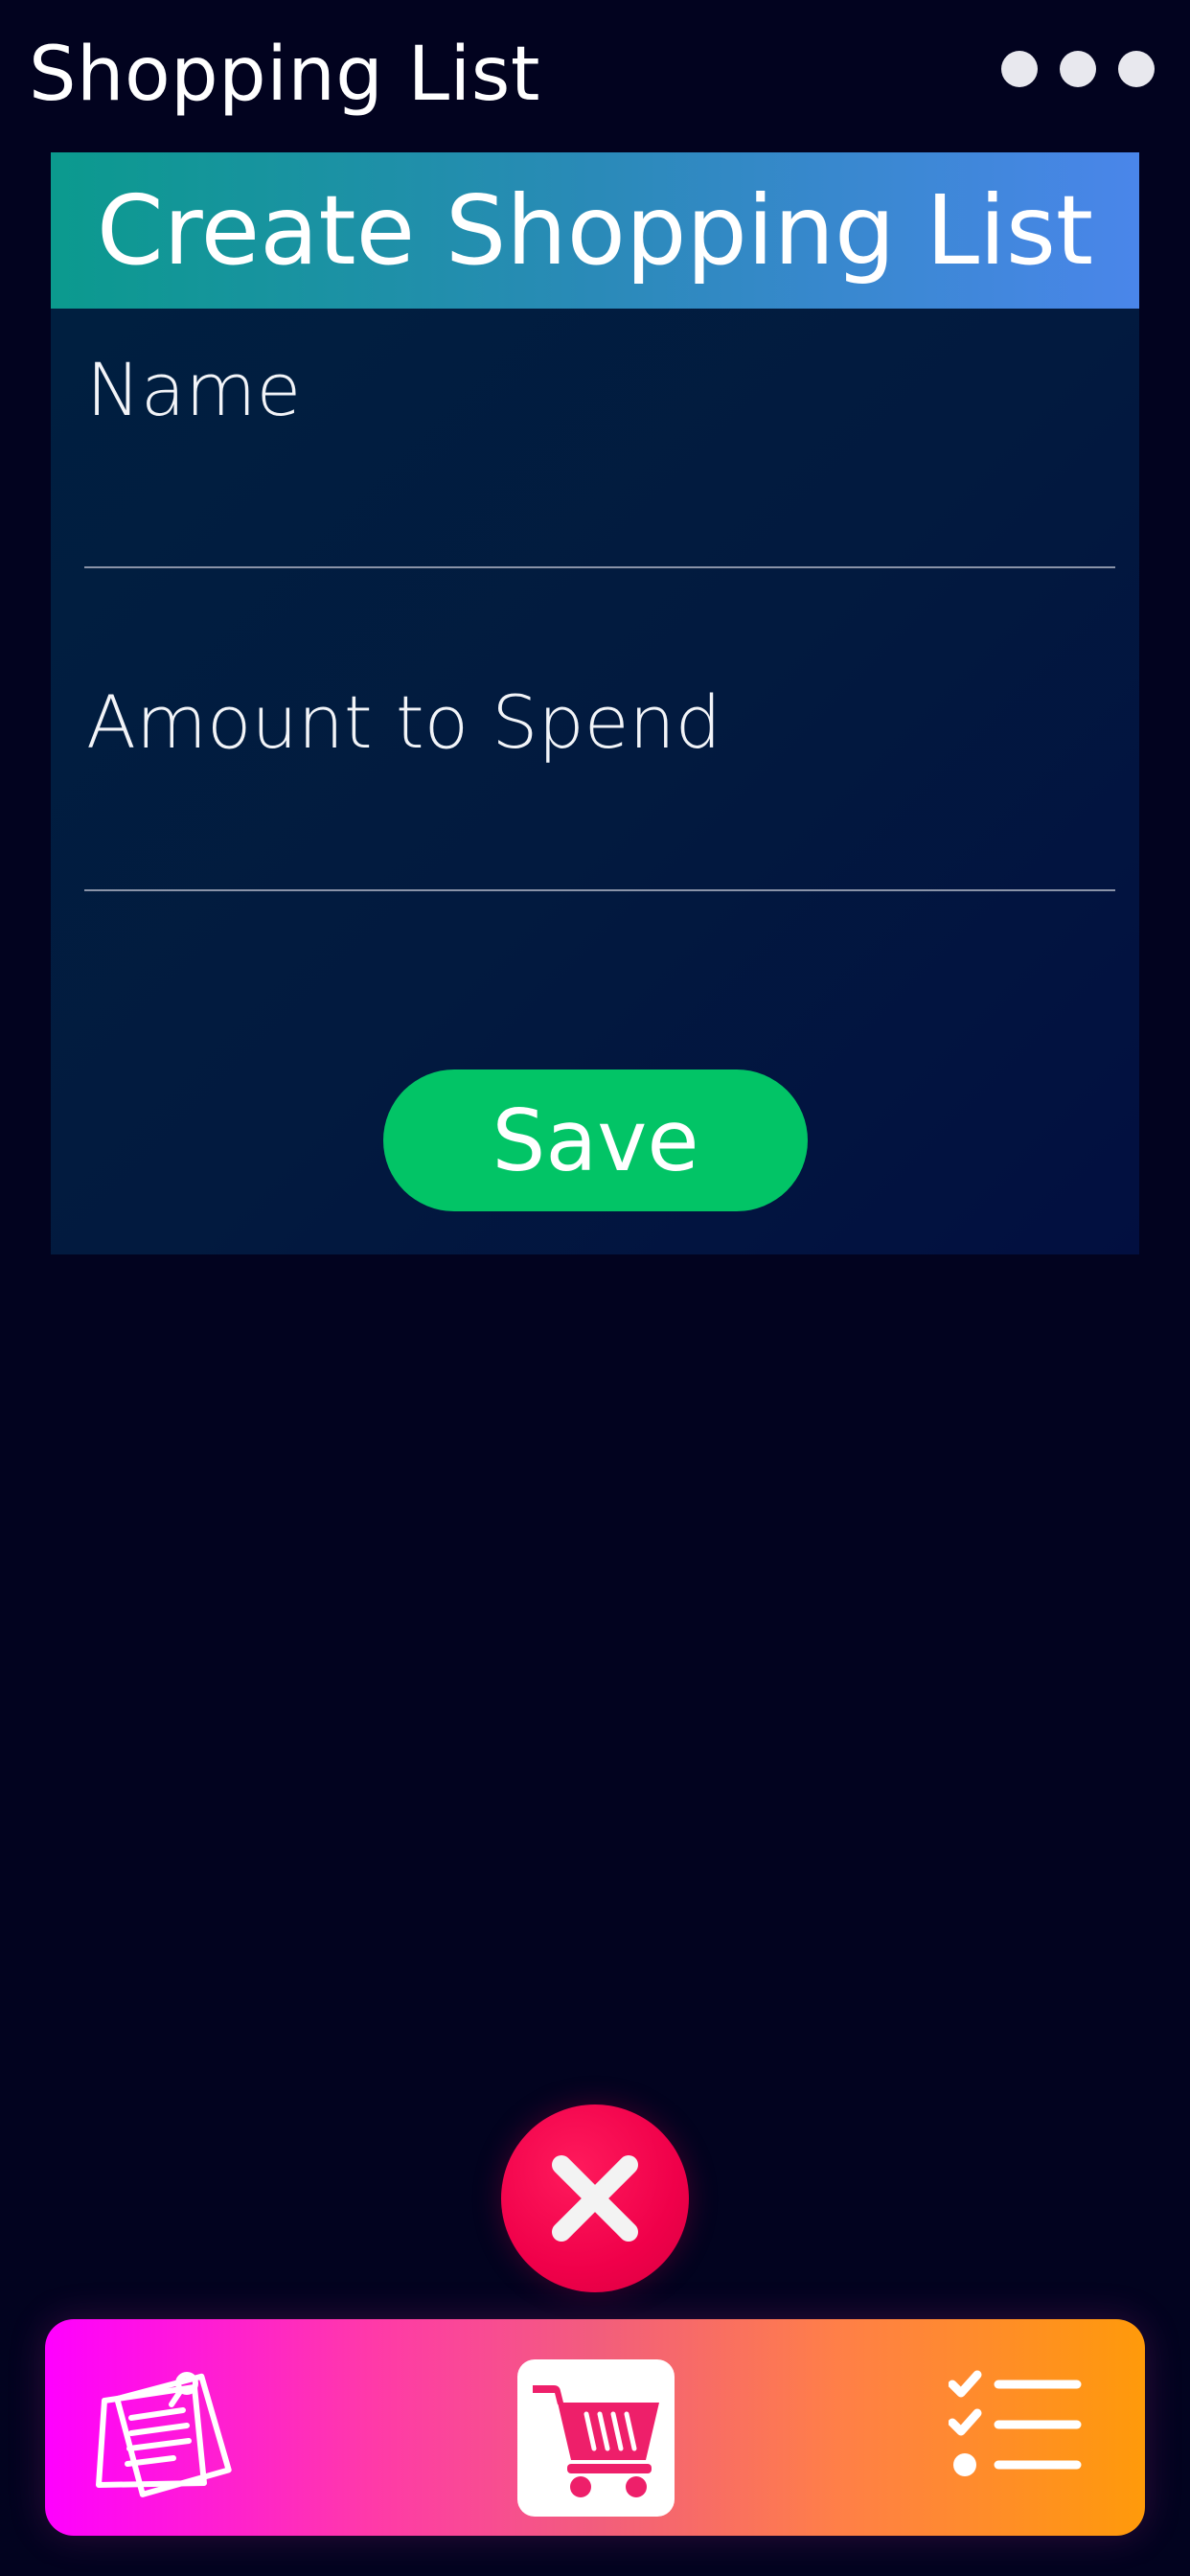 This screenshot has width=1190, height=2576. I want to click on notes-icon, so click(164, 2434).